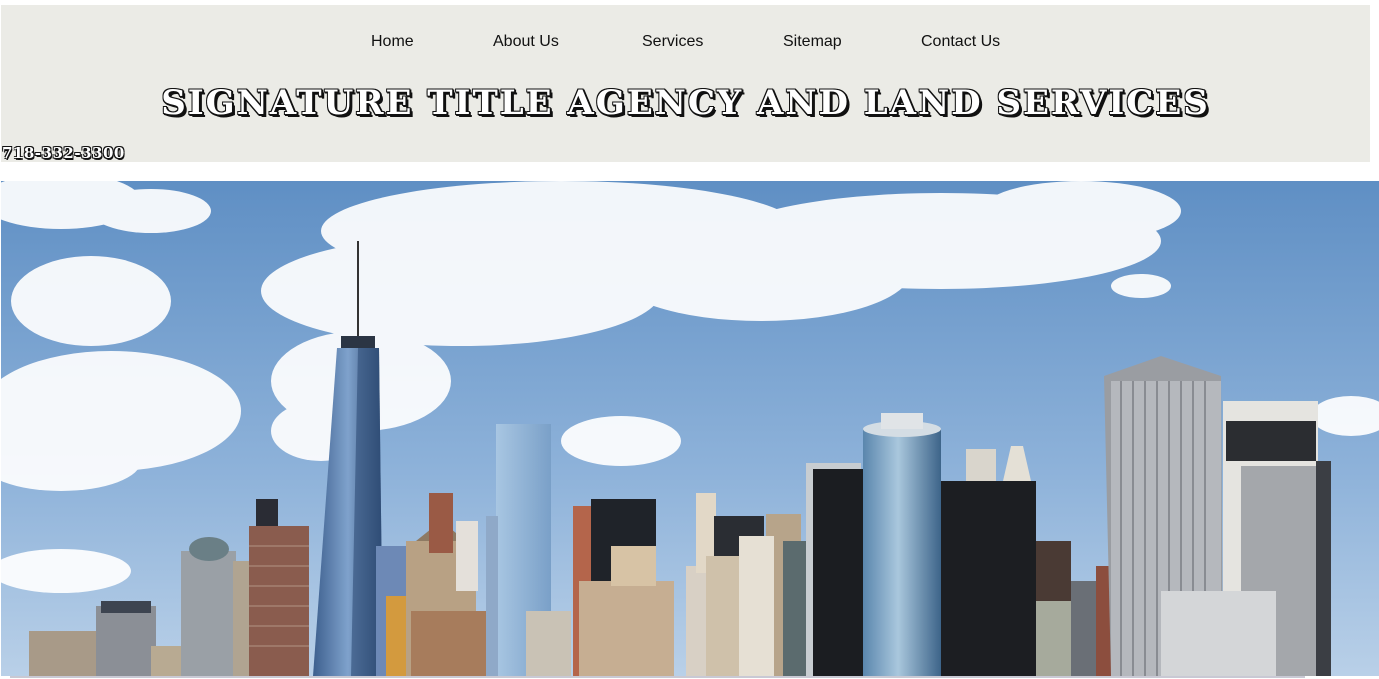 Image resolution: width=1379 pixels, height=679 pixels. What do you see at coordinates (685, 103) in the screenshot?
I see `site-title: SIGNATURE TITLE AGENCY AND LAND SERVICES` at bounding box center [685, 103].